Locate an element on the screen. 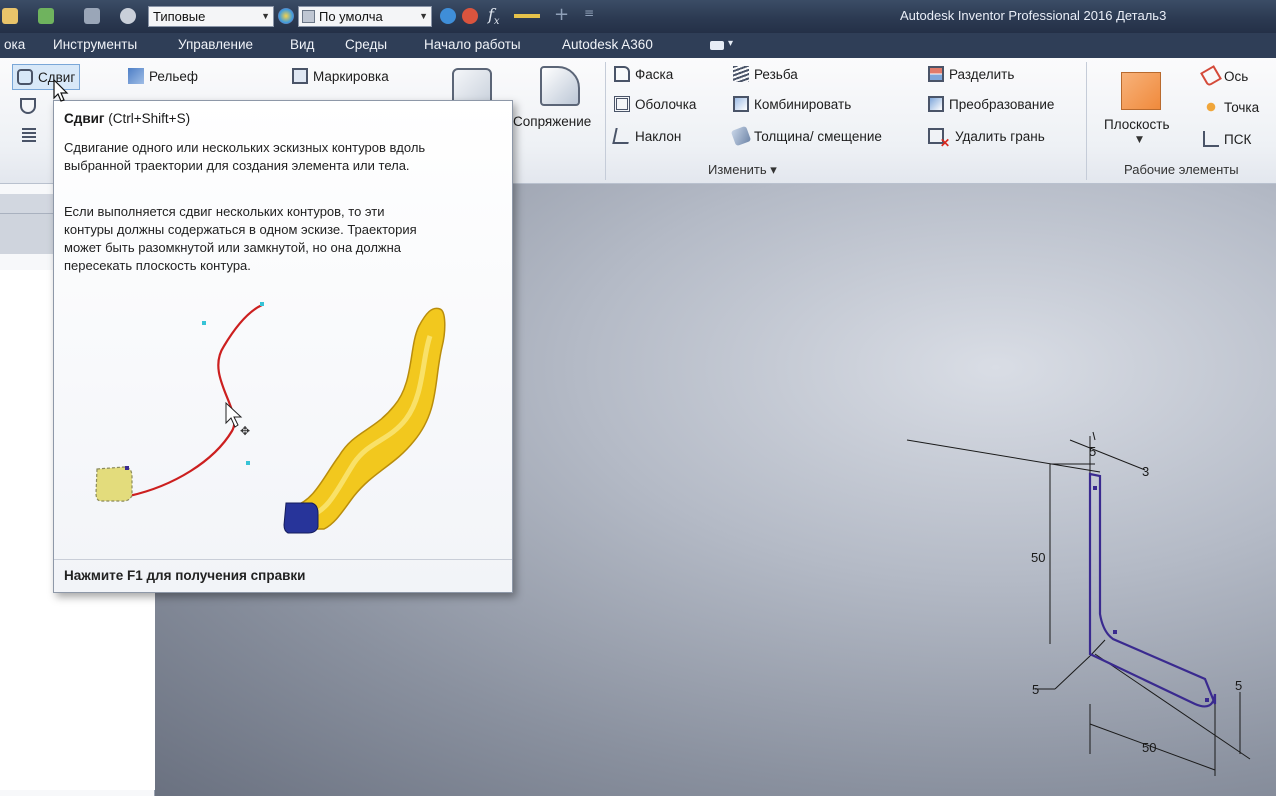 The height and width of the screenshot is (796, 1276). shell-icon is located at coordinates (622, 104).